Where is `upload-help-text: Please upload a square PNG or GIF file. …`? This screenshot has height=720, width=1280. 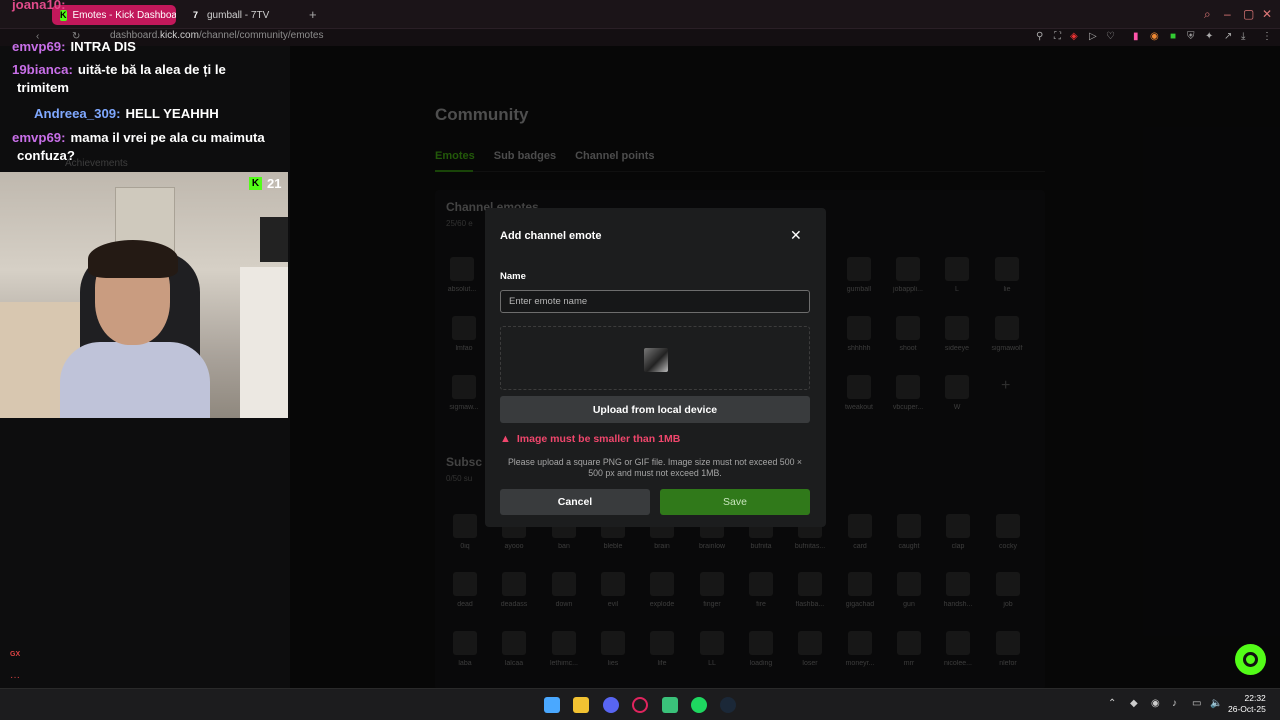 upload-help-text: Please upload a square PNG or GIF file. … is located at coordinates (655, 467).